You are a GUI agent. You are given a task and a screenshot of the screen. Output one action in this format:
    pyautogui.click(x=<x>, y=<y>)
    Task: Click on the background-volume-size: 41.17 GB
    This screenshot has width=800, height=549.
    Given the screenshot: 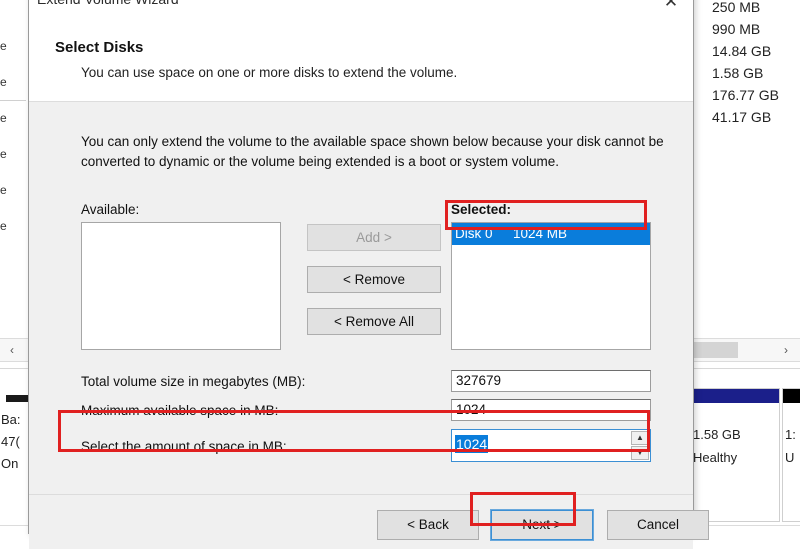 What is the action you would take?
    pyautogui.click(x=742, y=117)
    